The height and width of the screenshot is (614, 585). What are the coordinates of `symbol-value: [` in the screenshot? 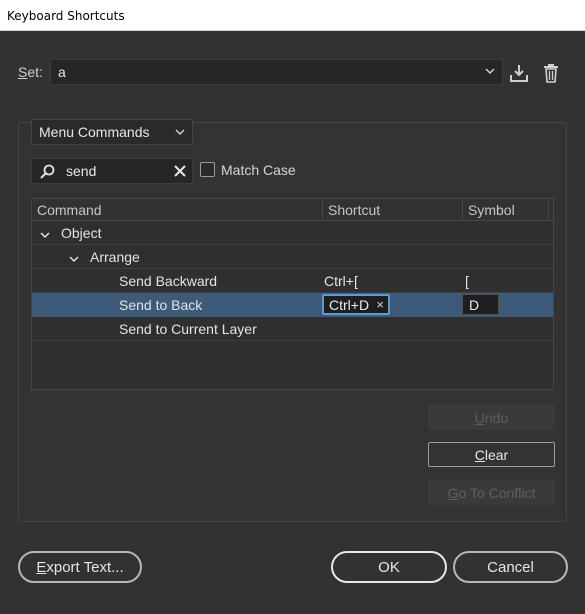 It's located at (467, 281).